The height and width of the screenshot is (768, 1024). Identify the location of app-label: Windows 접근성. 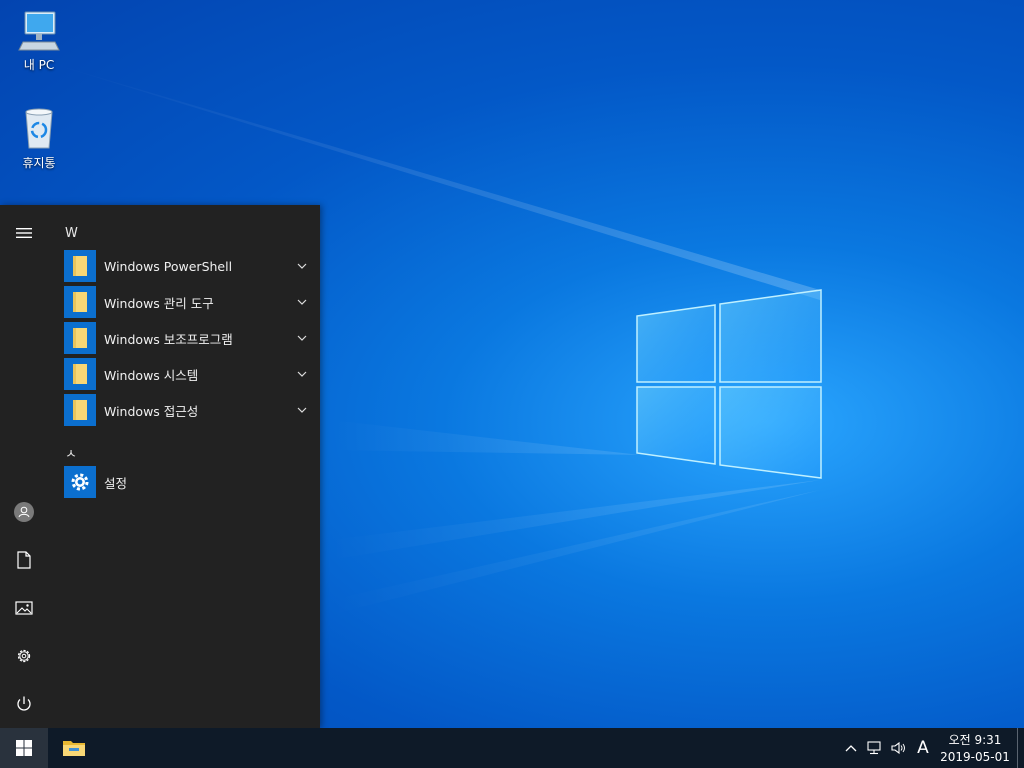
(151, 411).